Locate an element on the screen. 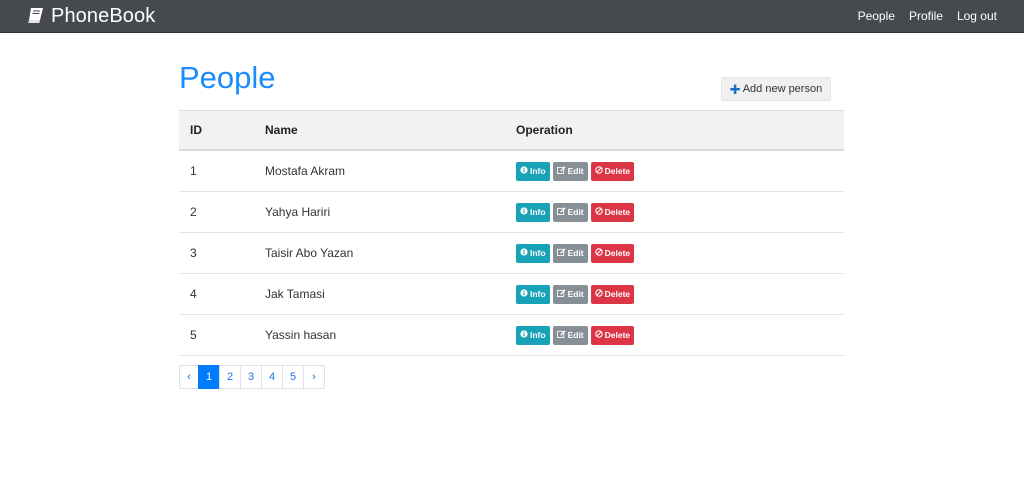 The width and height of the screenshot is (1024, 479). header-operation: Operation is located at coordinates (544, 130).